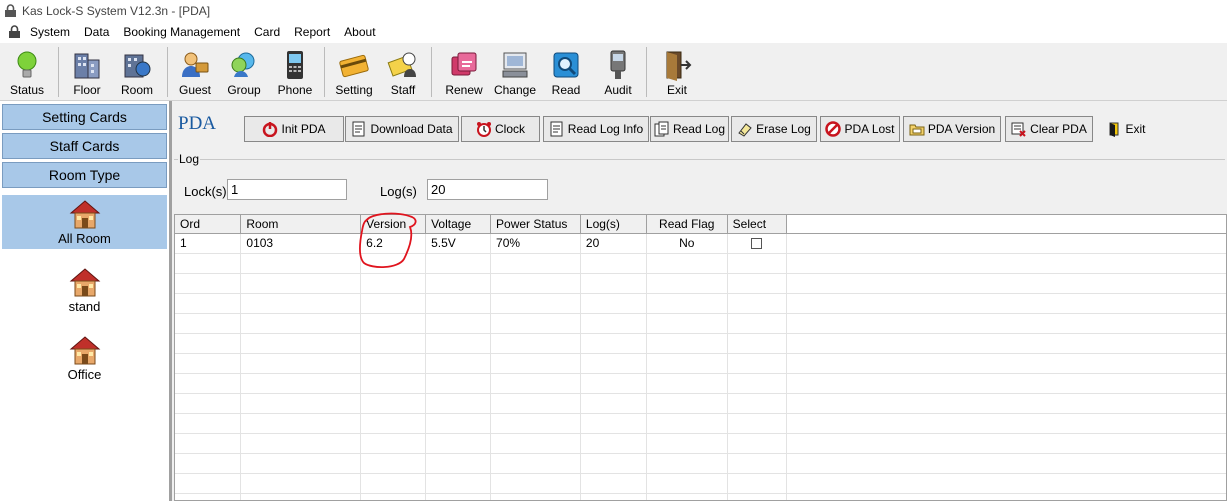  Describe the element at coordinates (267, 32) in the screenshot. I see `menu-card: Card` at that location.